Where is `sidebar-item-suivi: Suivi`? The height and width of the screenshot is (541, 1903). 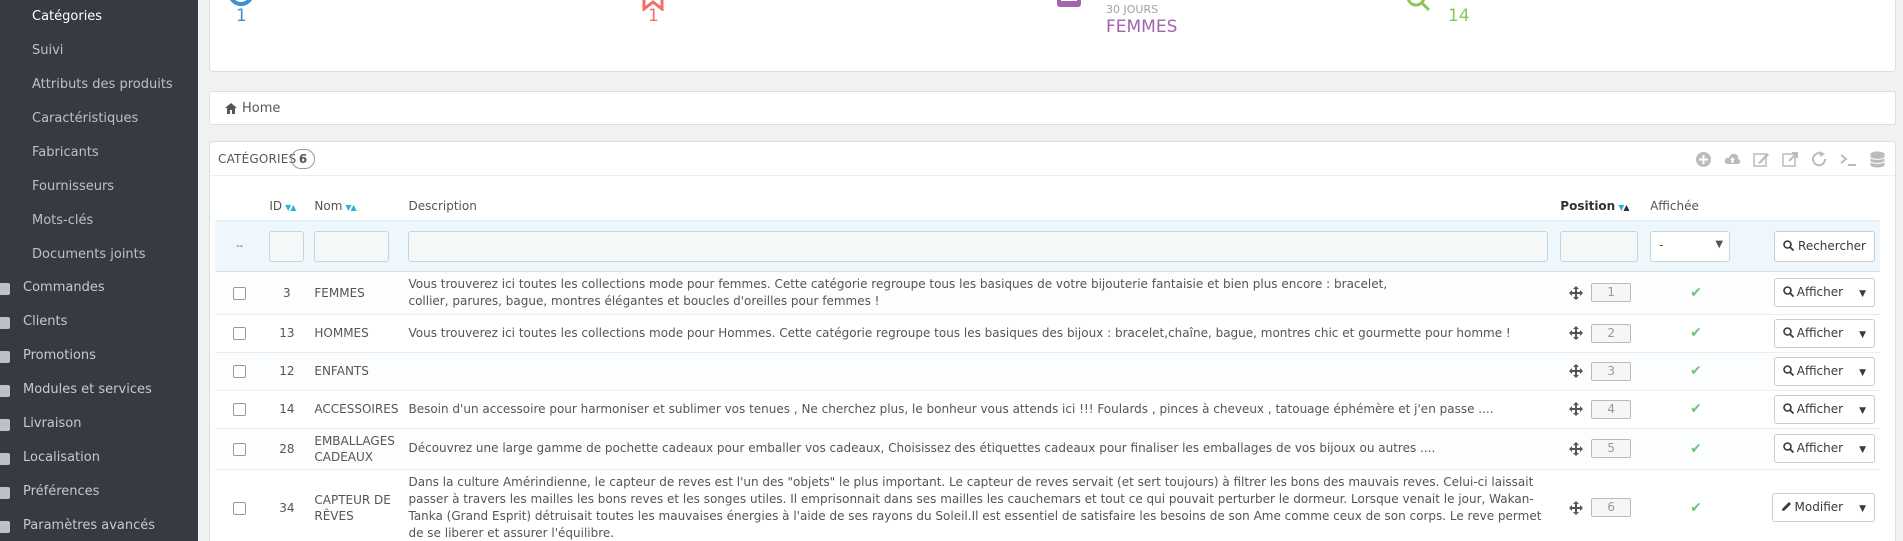
sidebar-item-suivi: Suivi is located at coordinates (47, 50).